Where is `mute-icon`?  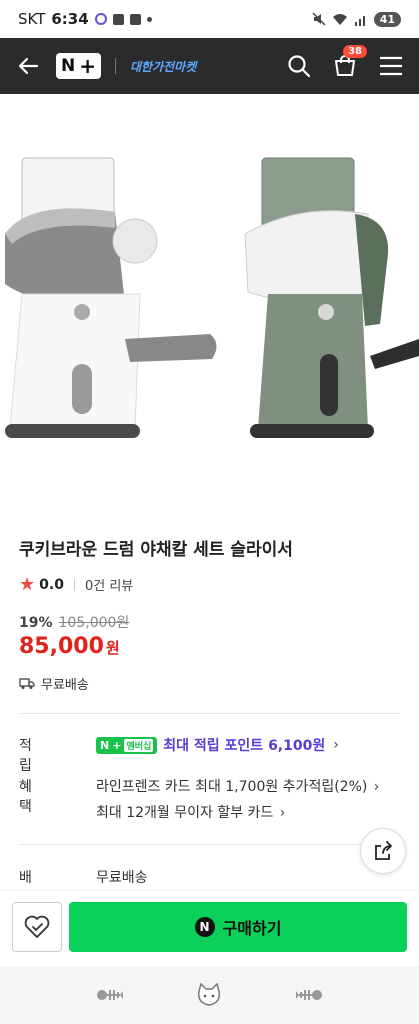
mute-icon is located at coordinates (319, 19).